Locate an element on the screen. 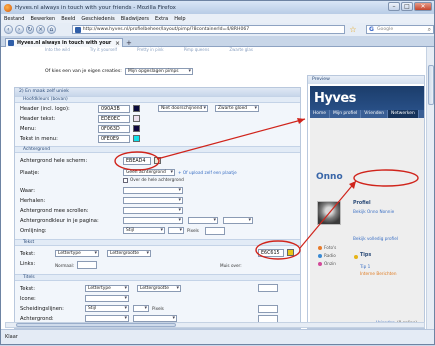 The height and width of the screenshot is (346, 435). back-button: ‹ is located at coordinates (8, 29).